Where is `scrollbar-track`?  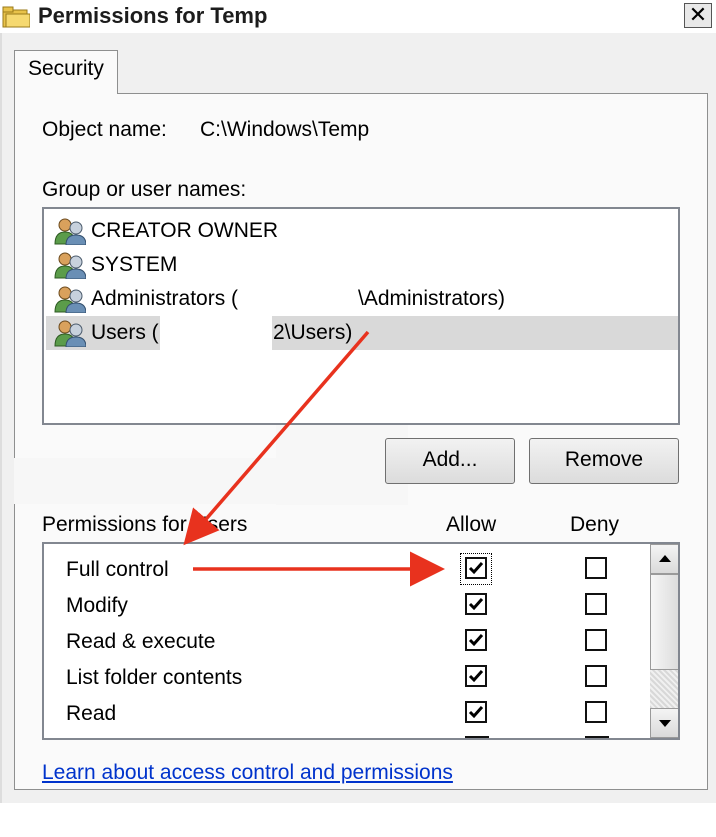
scrollbar-track is located at coordinates (664, 689).